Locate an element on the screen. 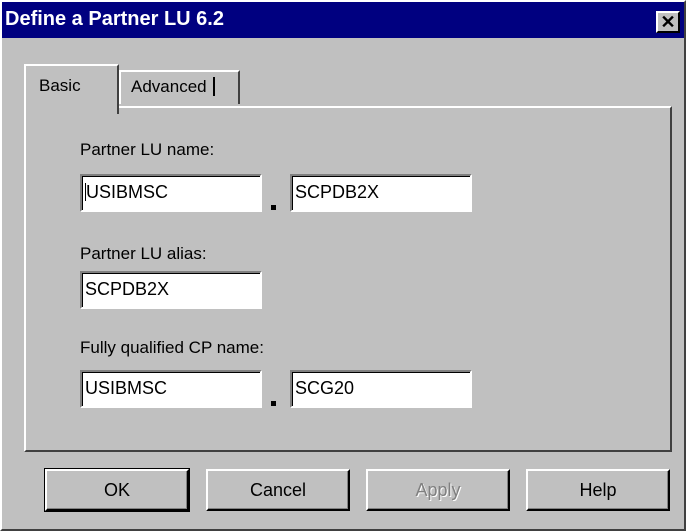  help-button: Help is located at coordinates (598, 490).